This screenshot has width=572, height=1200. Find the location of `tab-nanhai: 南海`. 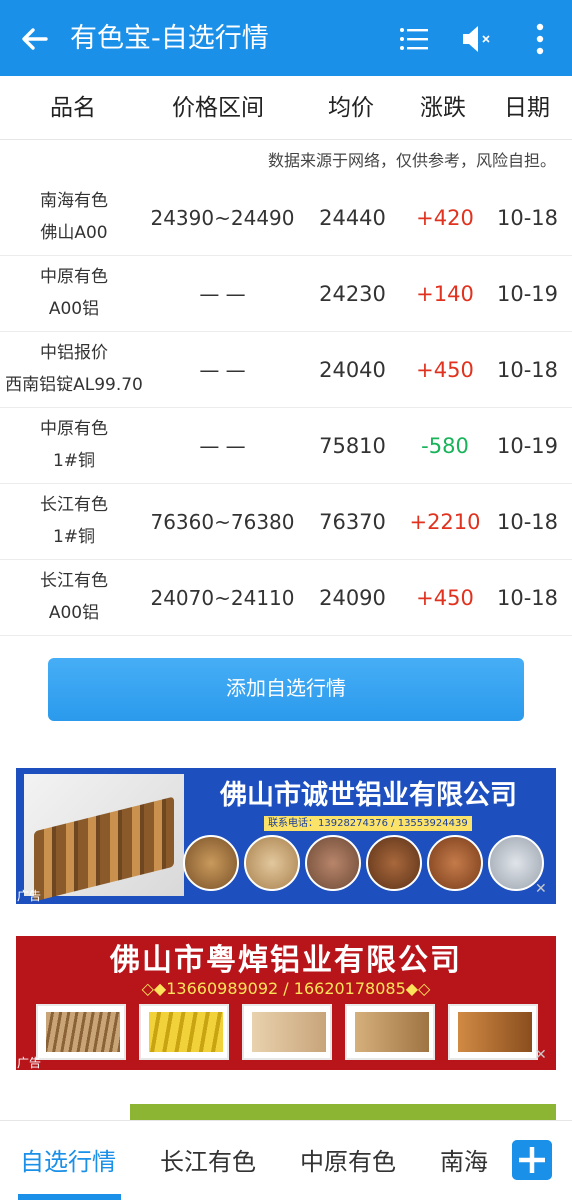

tab-nanhai: 南海 is located at coordinates (466, 1162).